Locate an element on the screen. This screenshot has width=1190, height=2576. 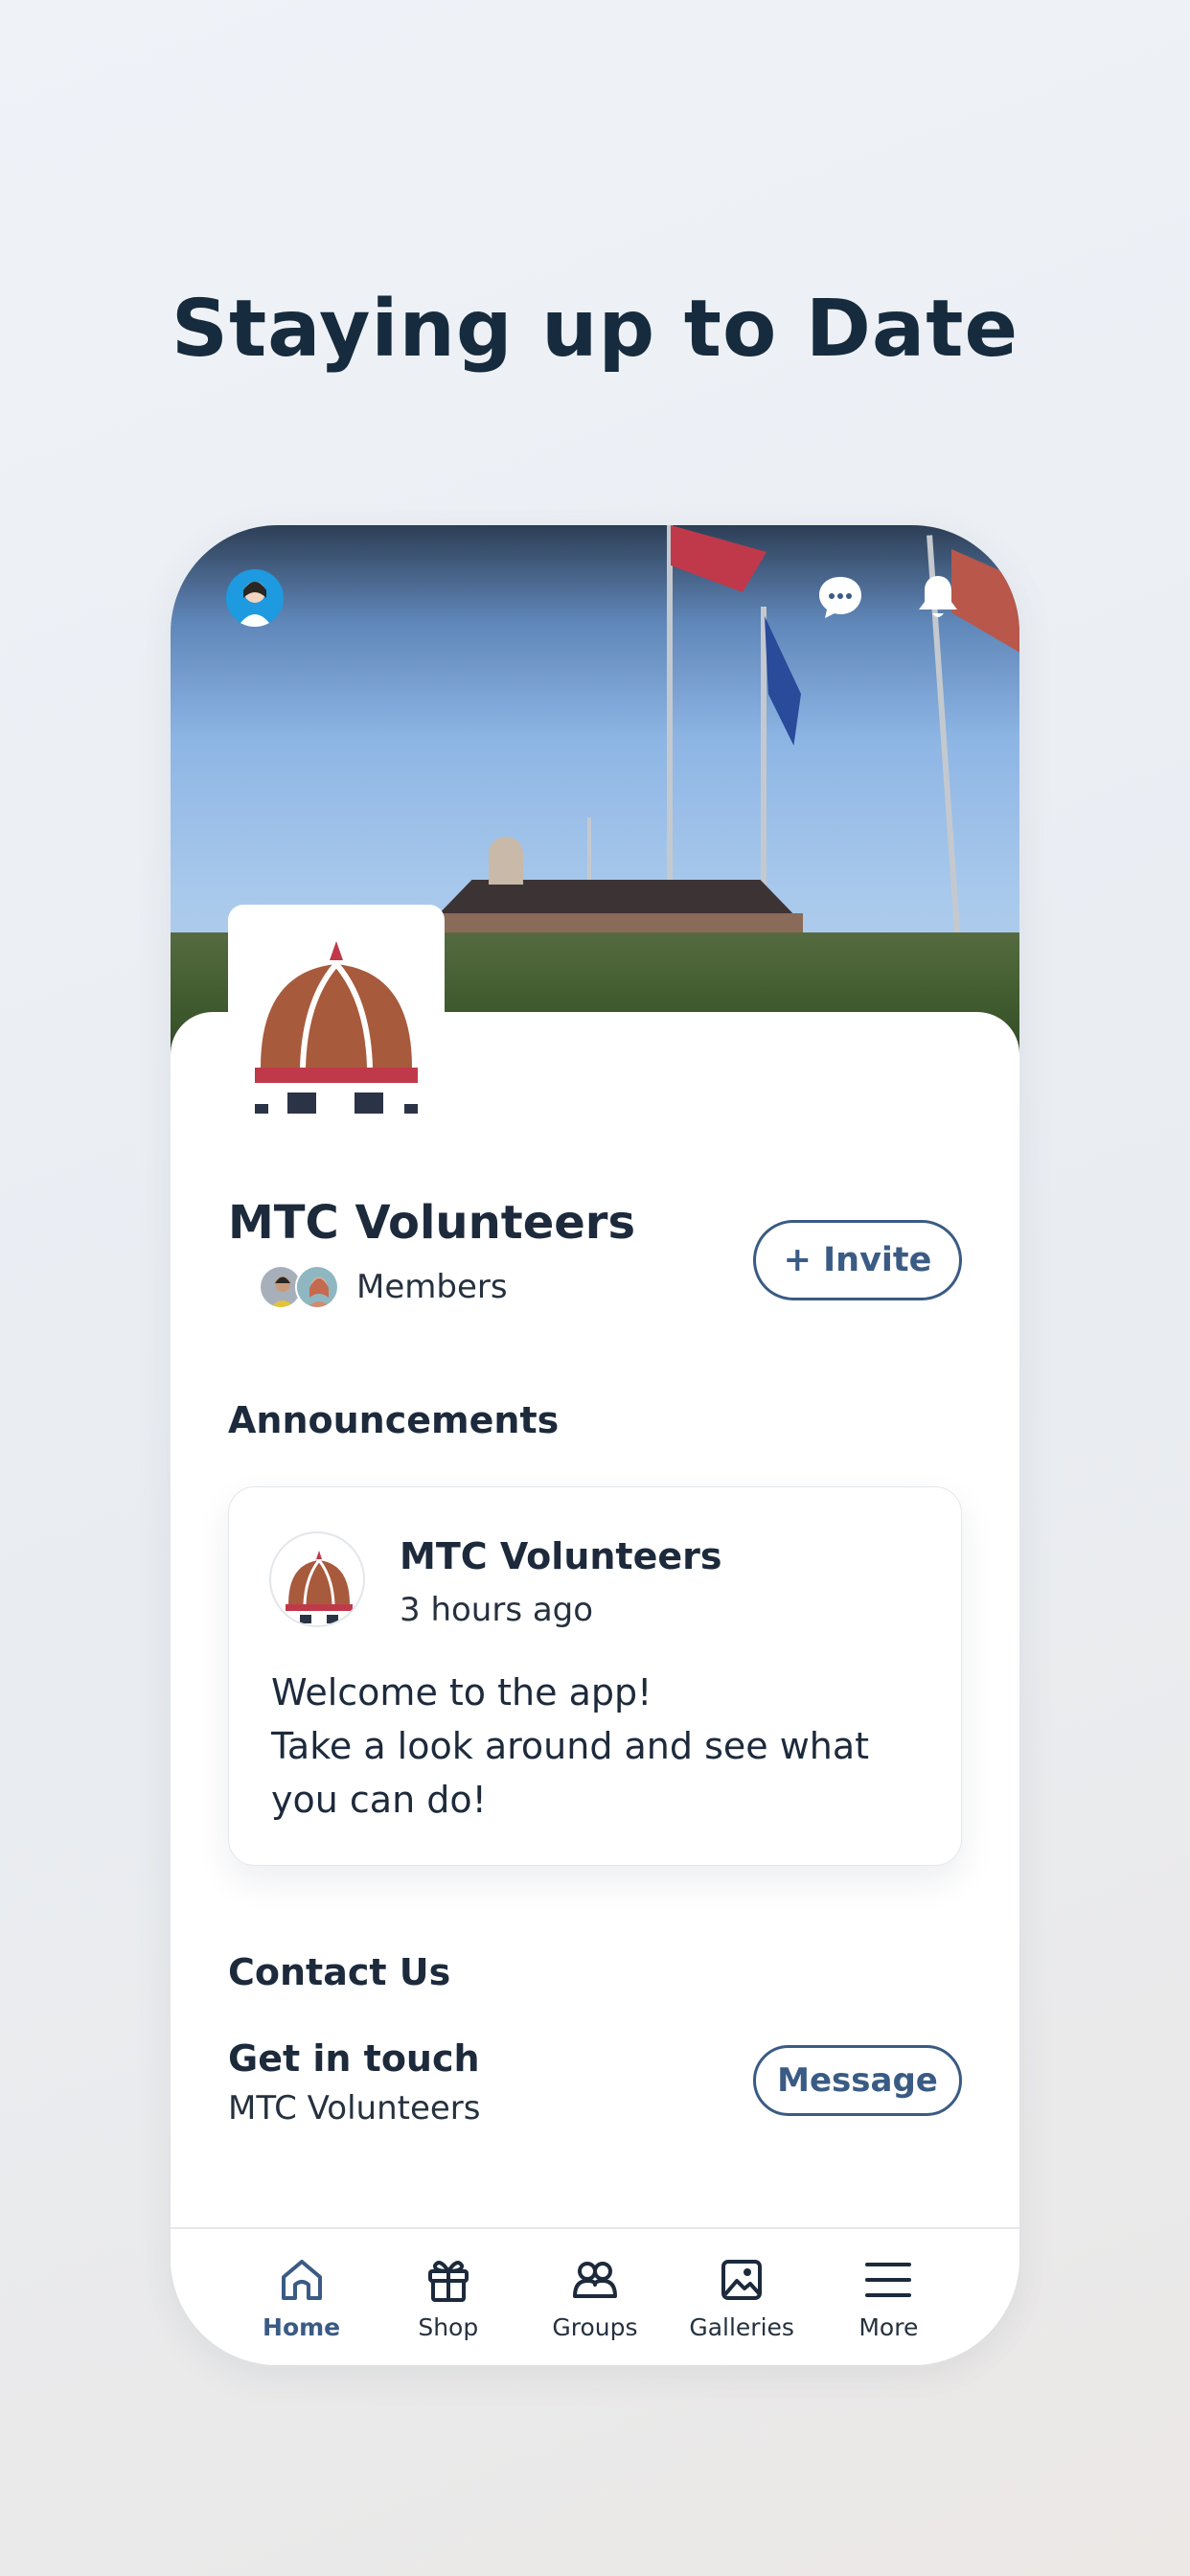
nav-groups: Groups is located at coordinates (595, 2297).